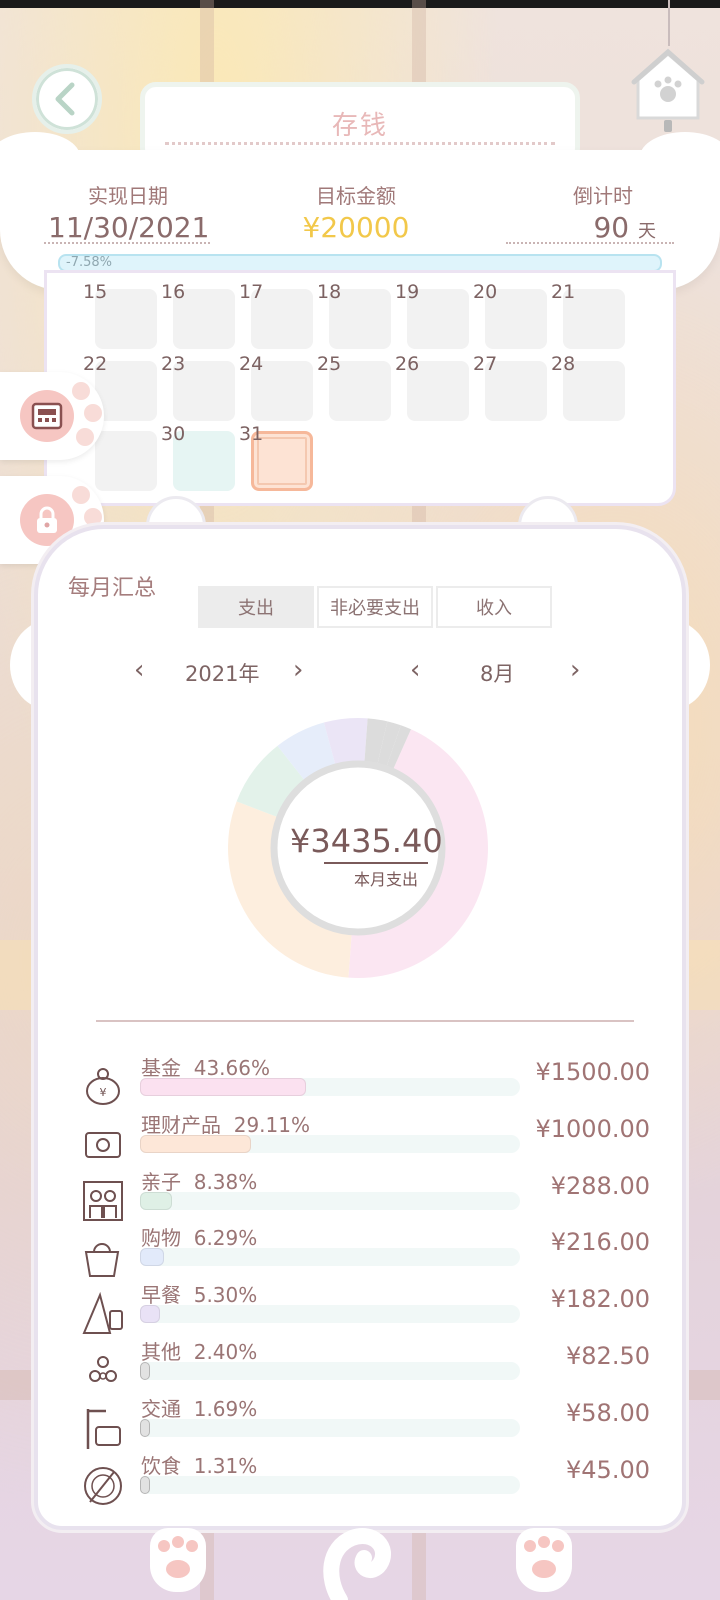 This screenshot has height=1600, width=720. Describe the element at coordinates (251, 292) in the screenshot. I see `calendar-day-number: 17` at that location.